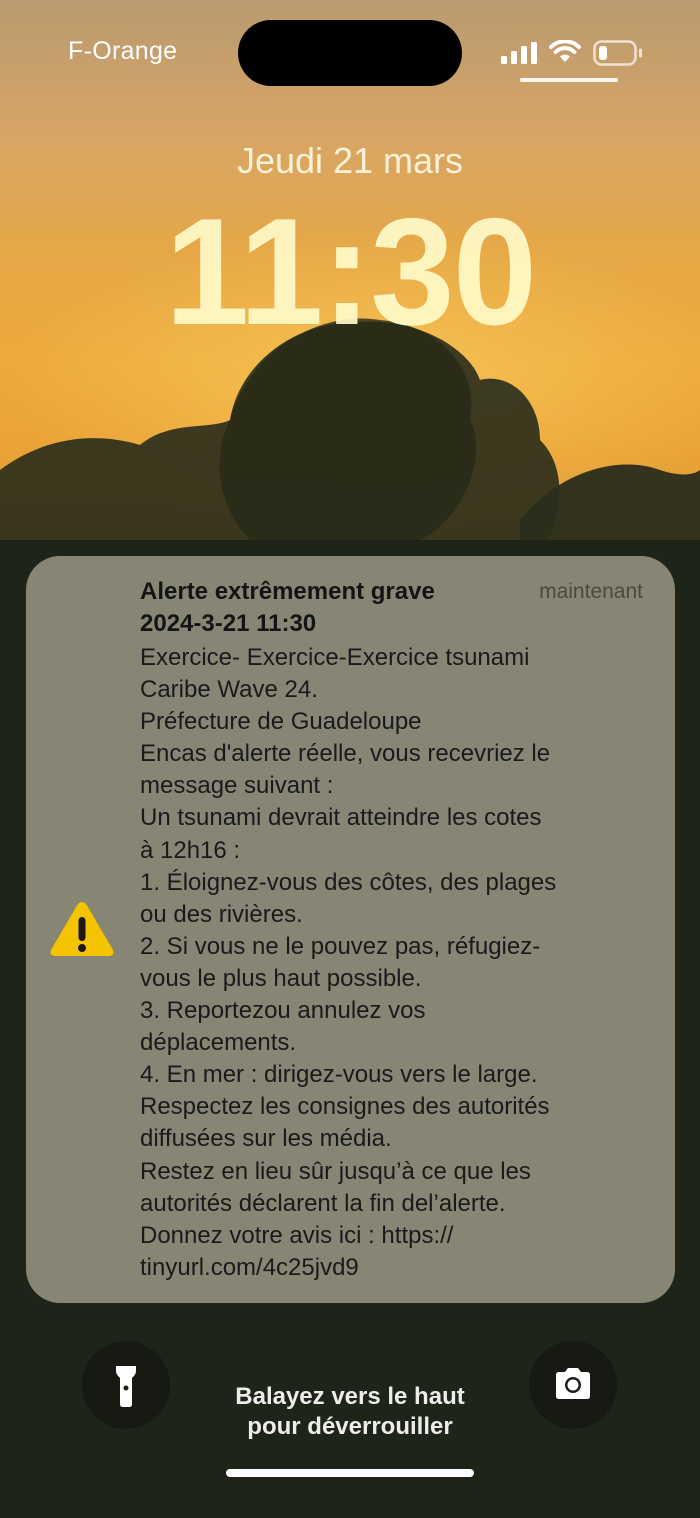 The height and width of the screenshot is (1518, 700). What do you see at coordinates (229, 690) in the screenshot?
I see `alert-body-line: Caribe Wave 24.` at bounding box center [229, 690].